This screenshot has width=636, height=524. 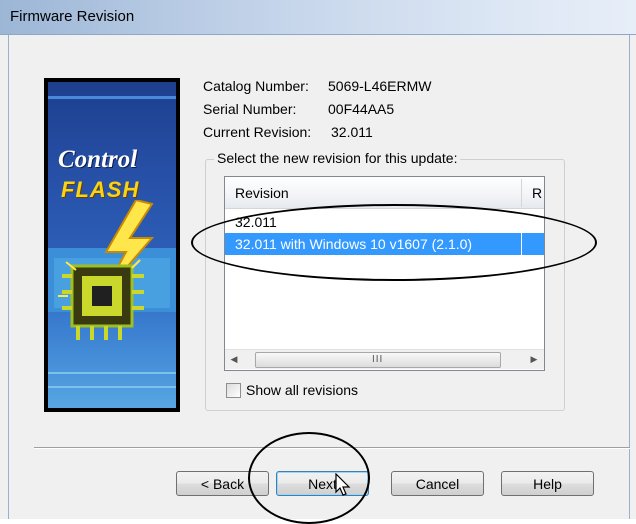 I want to click on horizontal-scrollbar: ◀ III ▶, so click(x=384, y=359).